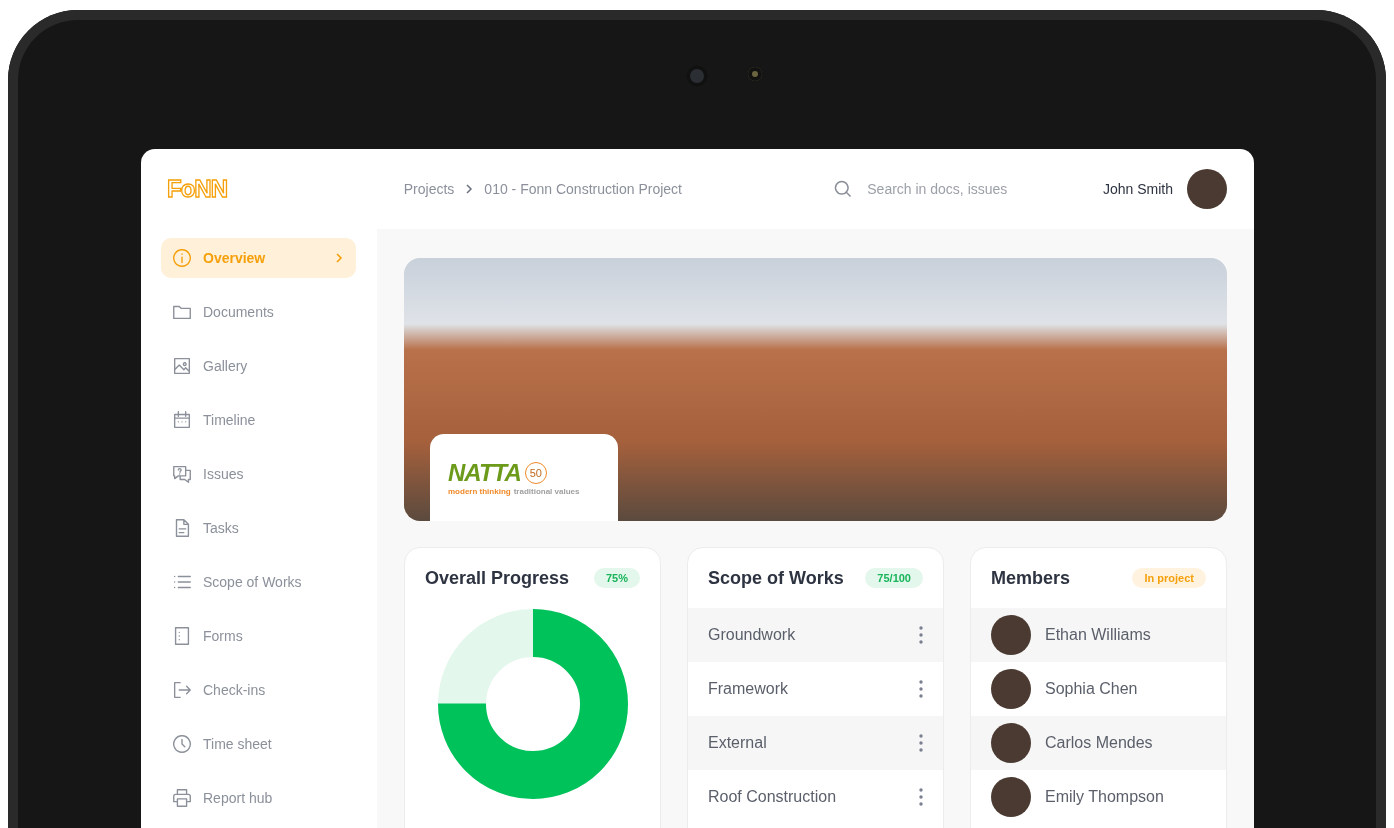  What do you see at coordinates (977, 189) in the screenshot?
I see `search-field: Search in docs, issues` at bounding box center [977, 189].